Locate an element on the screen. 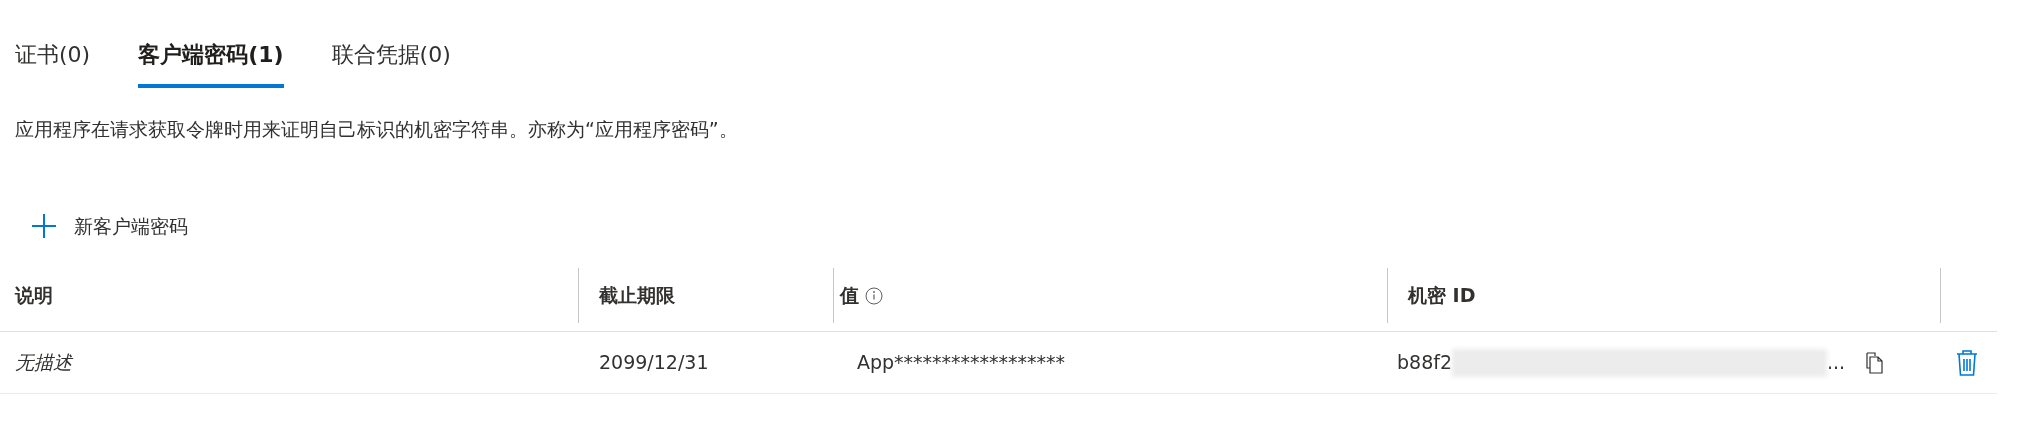 This screenshot has width=2017, height=427. table-cell: 无描述 is located at coordinates (43, 362).